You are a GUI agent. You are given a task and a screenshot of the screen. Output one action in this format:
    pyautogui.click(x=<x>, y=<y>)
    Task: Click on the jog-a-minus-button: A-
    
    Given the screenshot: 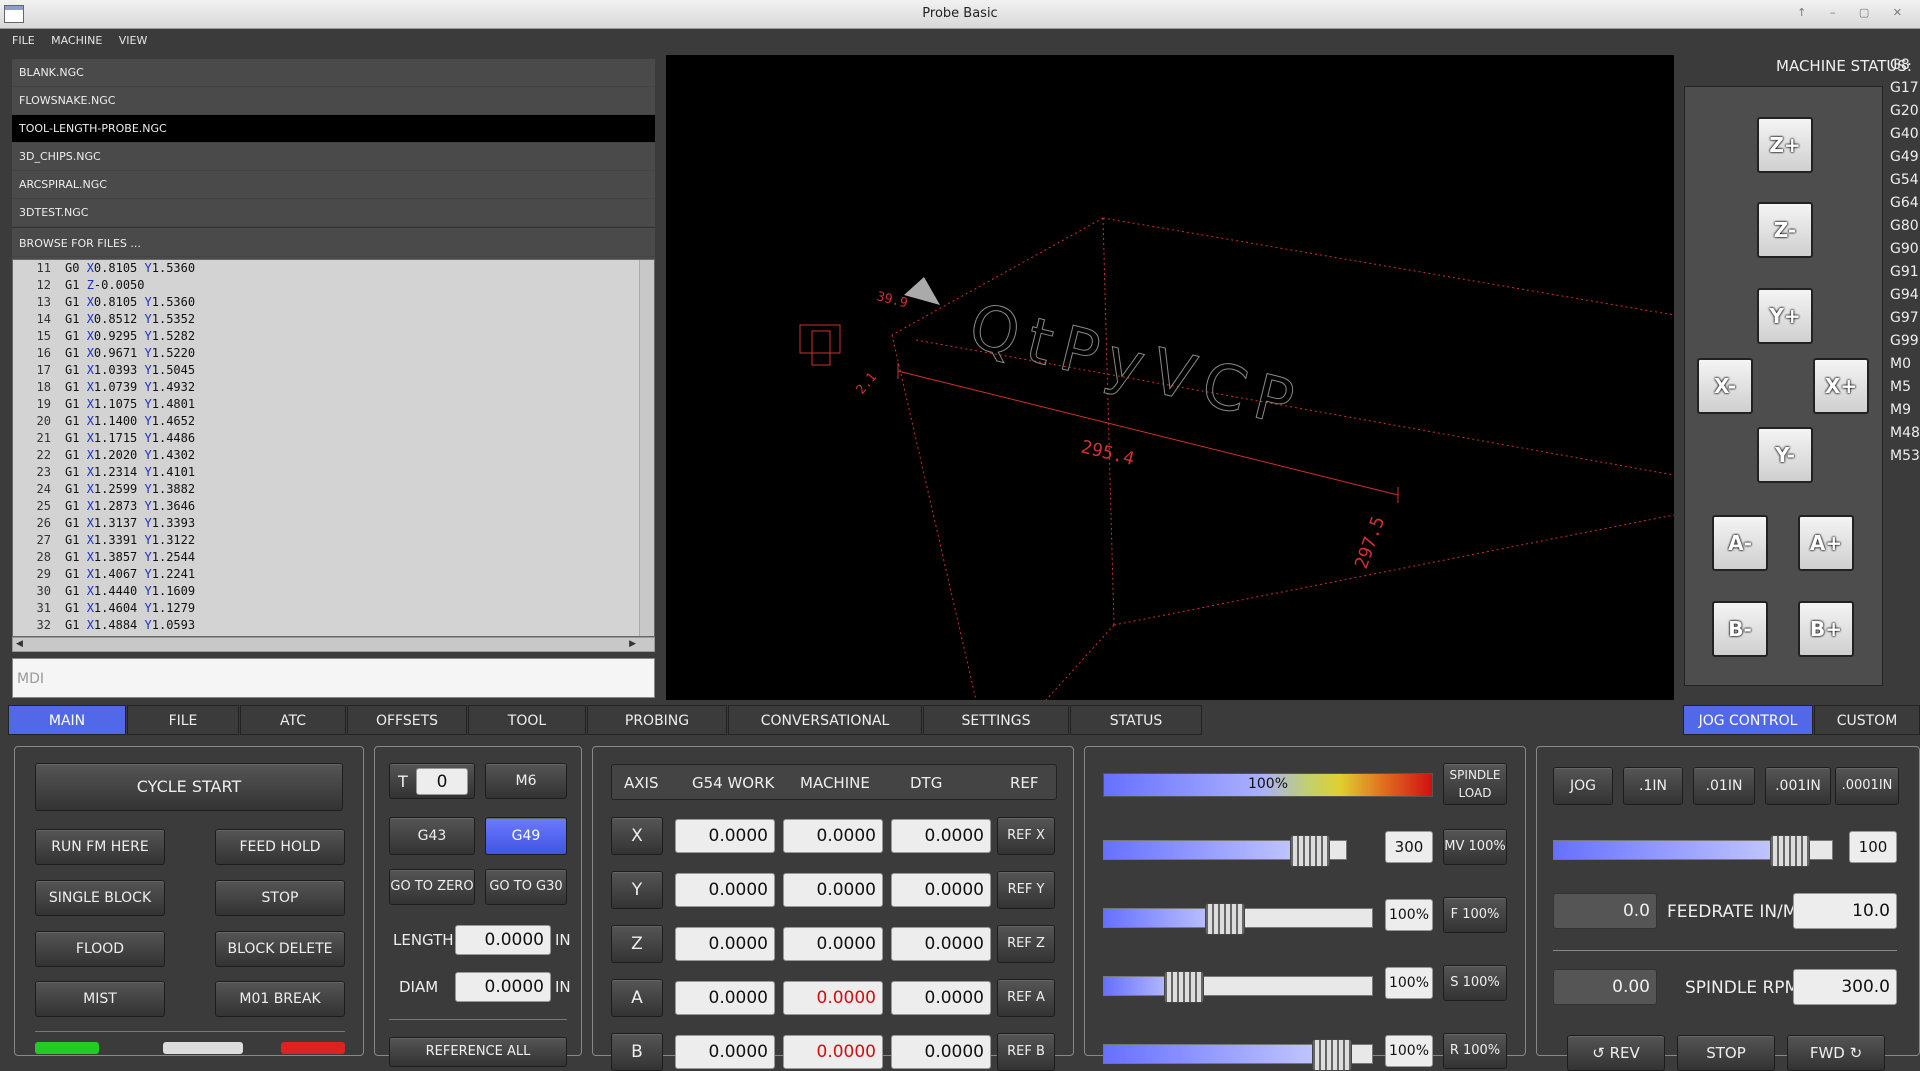 What is the action you would take?
    pyautogui.click(x=1740, y=543)
    